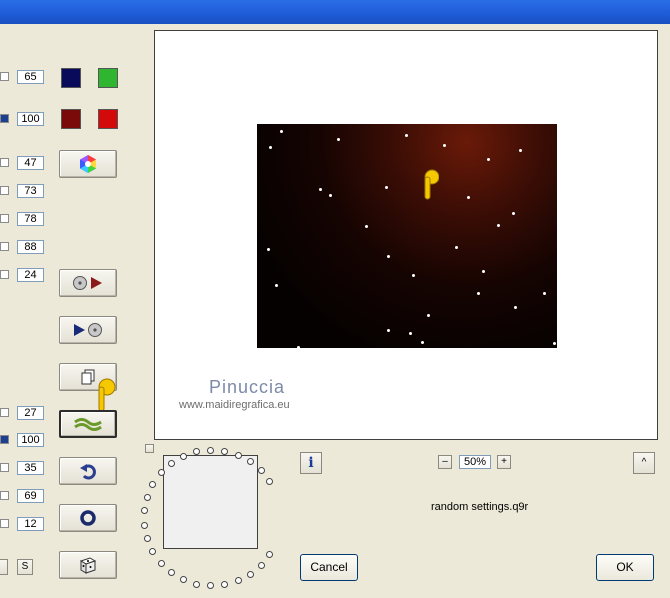  I want to click on color-swatch-darkred, so click(71, 119).